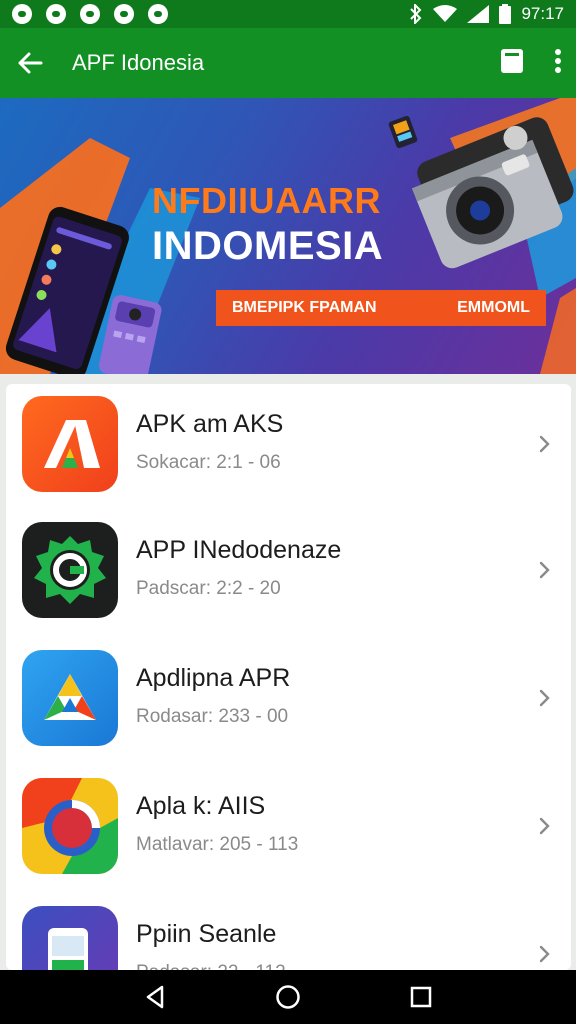 The image size is (576, 1024). Describe the element at coordinates (201, 806) in the screenshot. I see `app-title: Apla k: AIIS` at that location.